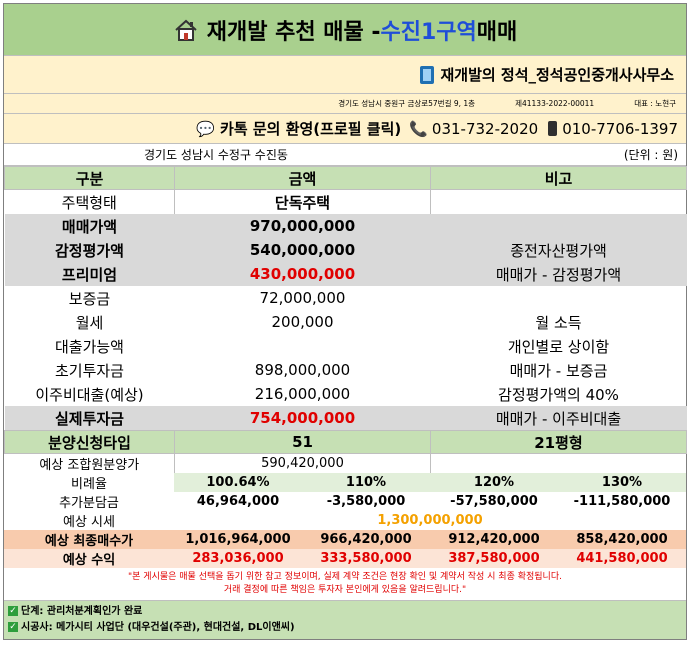 This screenshot has width=689, height=666. Describe the element at coordinates (558, 418) in the screenshot. I see `row-note: 매매가 - 이주비대출` at that location.